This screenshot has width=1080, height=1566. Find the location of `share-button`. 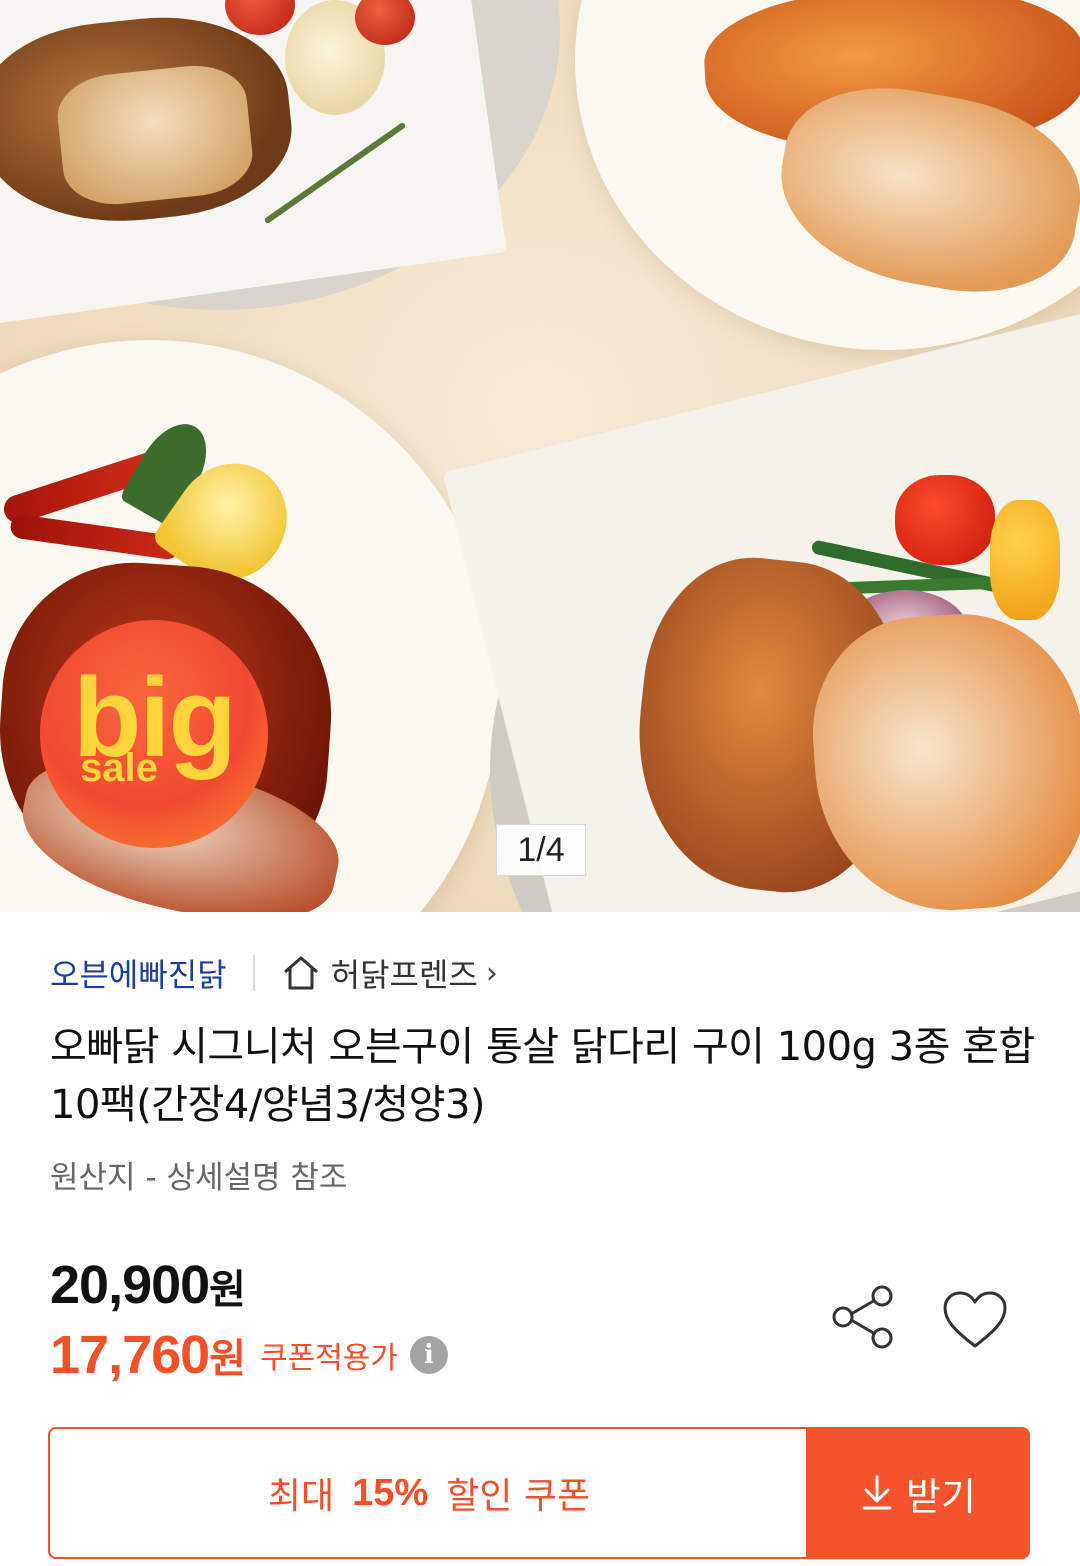

share-button is located at coordinates (863, 1317).